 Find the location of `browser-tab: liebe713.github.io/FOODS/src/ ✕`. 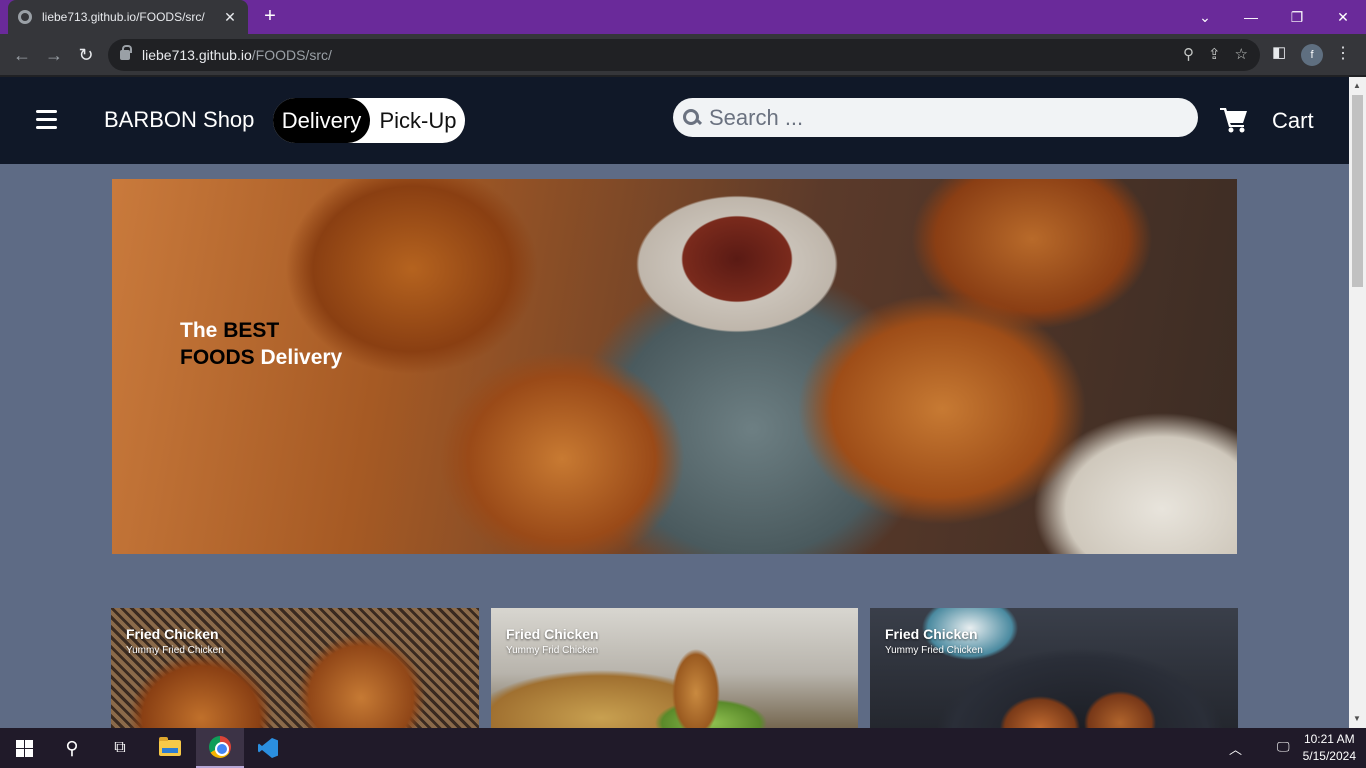

browser-tab: liebe713.github.io/FOODS/src/ ✕ is located at coordinates (128, 17).